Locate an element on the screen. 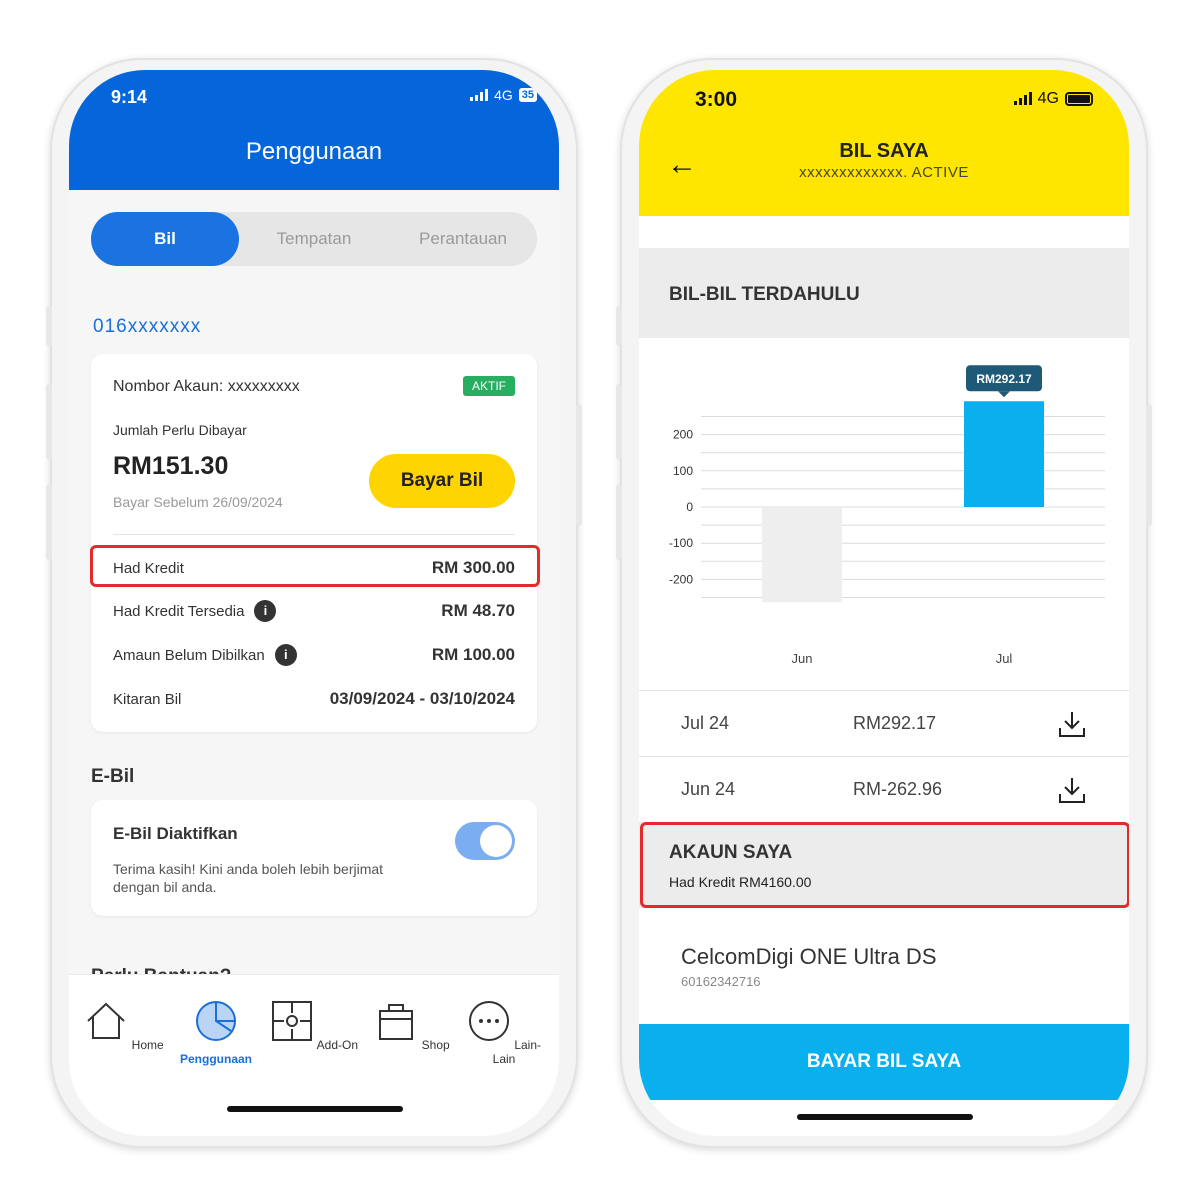  tab-penggunaan: Penggunaan is located at coordinates (216, 1032).